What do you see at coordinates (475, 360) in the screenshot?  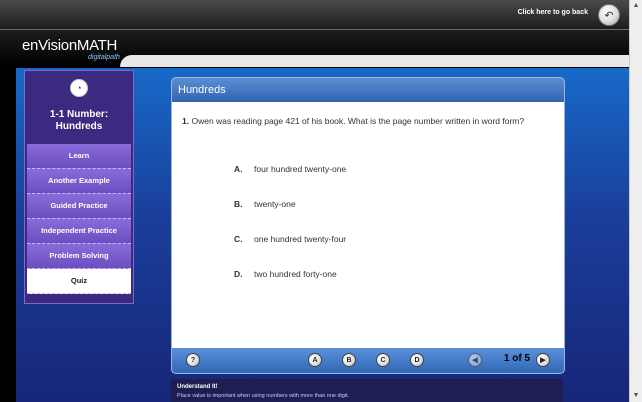 I see `prev-icon: ◀` at bounding box center [475, 360].